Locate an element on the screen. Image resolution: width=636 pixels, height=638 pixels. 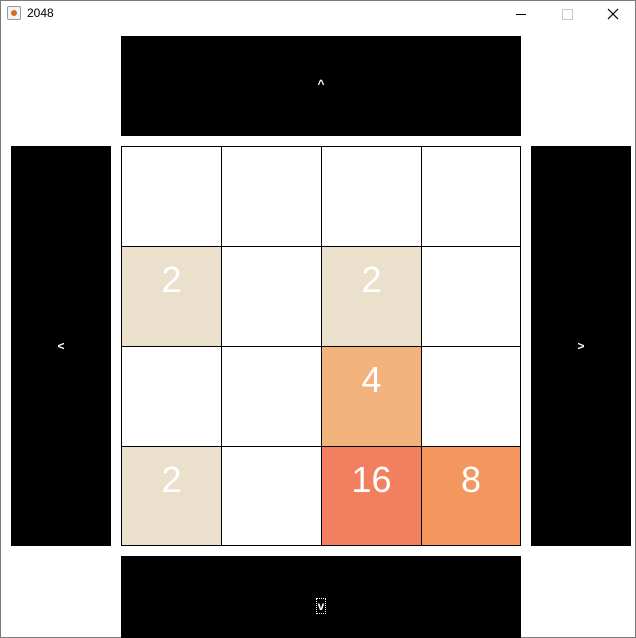
close-button is located at coordinates (613, 14).